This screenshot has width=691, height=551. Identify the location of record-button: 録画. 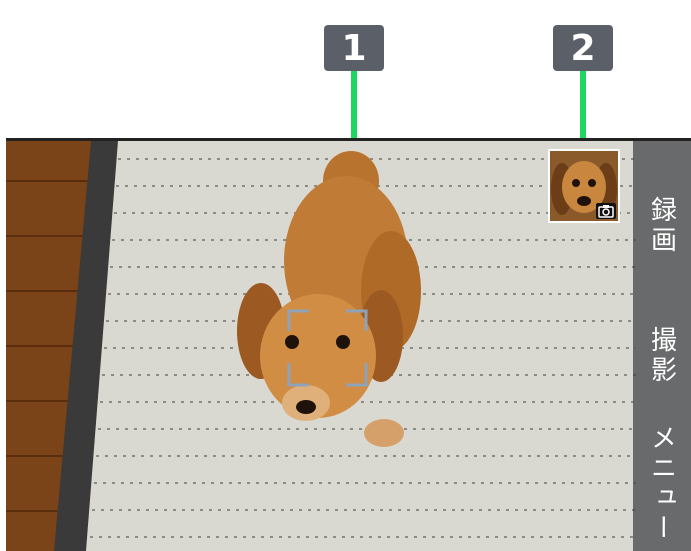
(662, 226).